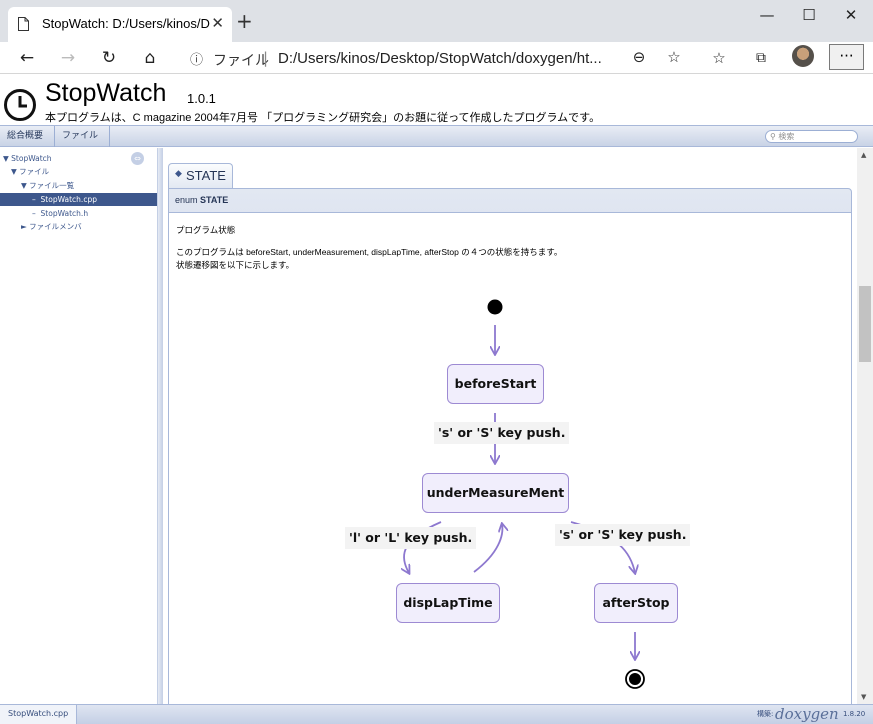  Describe the element at coordinates (809, 15) in the screenshot. I see `maximize-button: ☐` at that location.